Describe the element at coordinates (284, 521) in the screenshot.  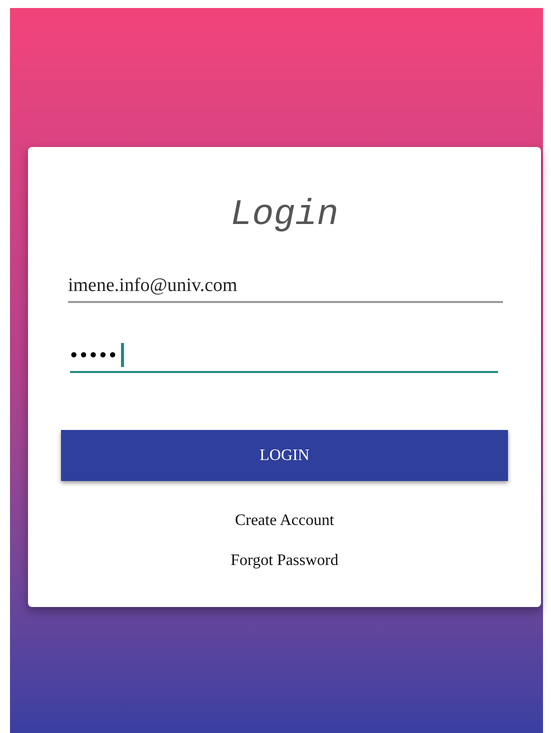
I see `link: Create Account` at that location.